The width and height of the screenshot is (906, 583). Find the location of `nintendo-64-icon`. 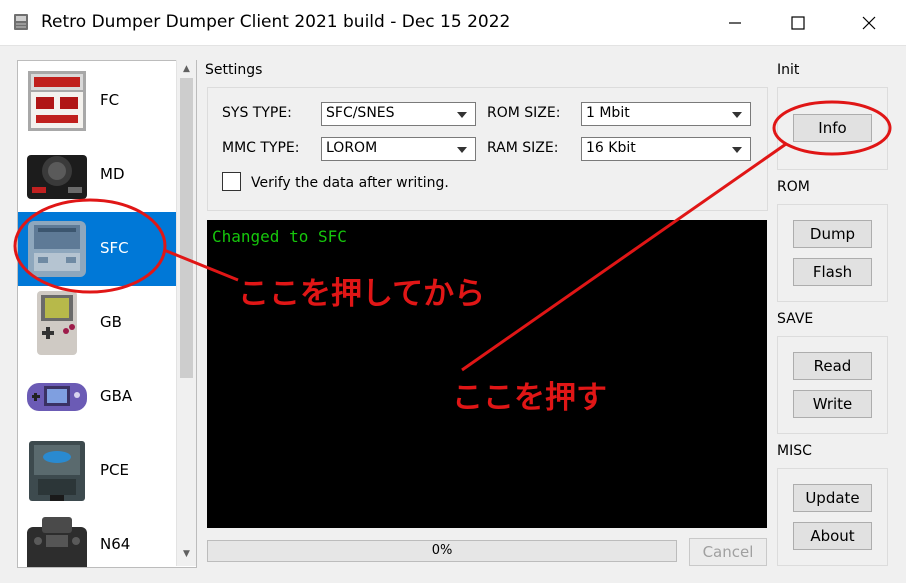

nintendo-64-icon is located at coordinates (57, 542).